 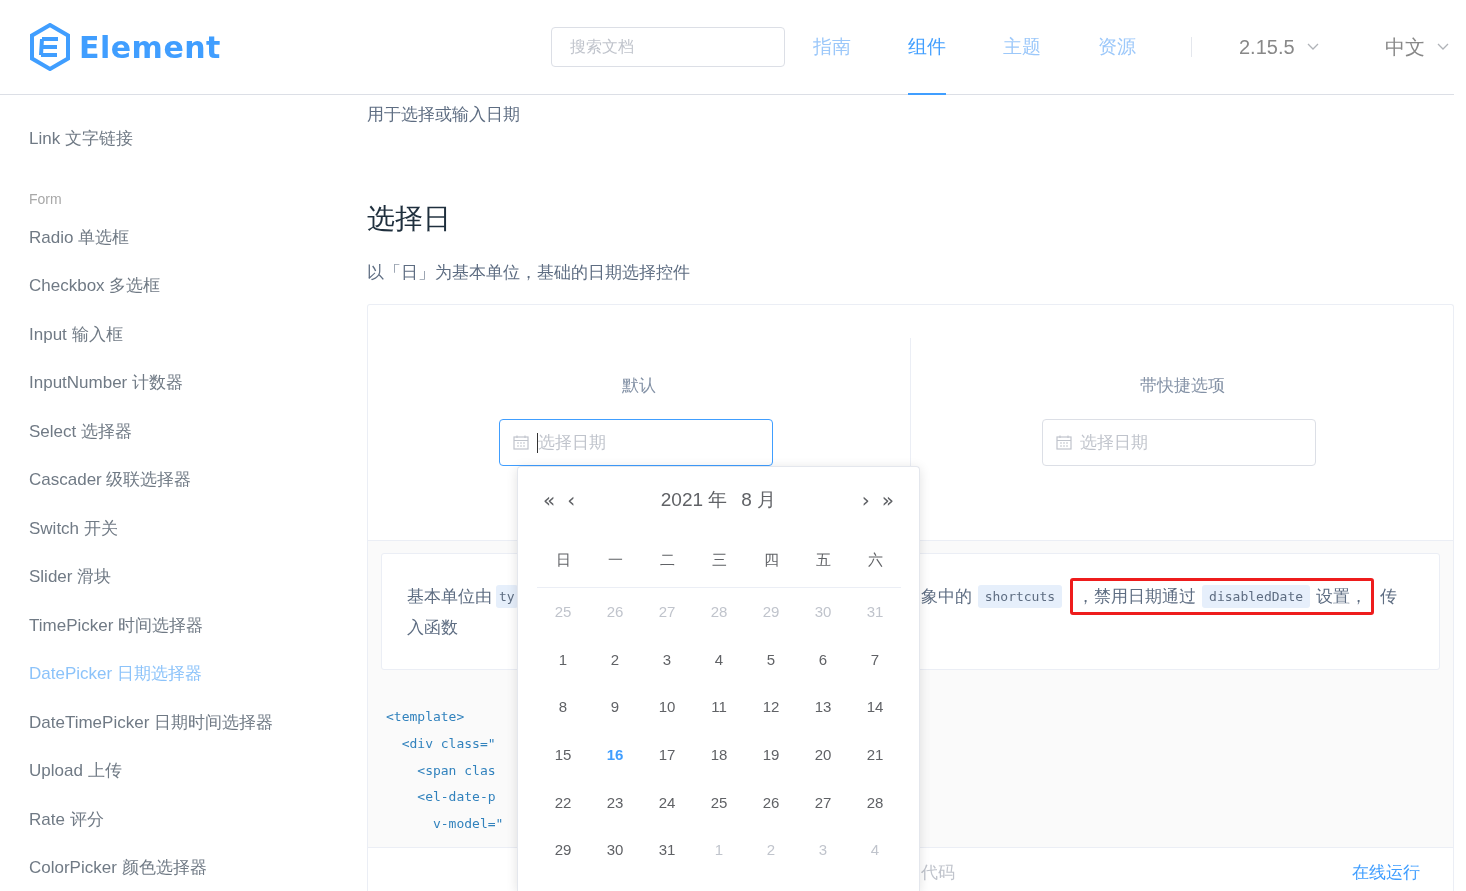 I want to click on year-label: 2021 年, so click(x=694, y=500).